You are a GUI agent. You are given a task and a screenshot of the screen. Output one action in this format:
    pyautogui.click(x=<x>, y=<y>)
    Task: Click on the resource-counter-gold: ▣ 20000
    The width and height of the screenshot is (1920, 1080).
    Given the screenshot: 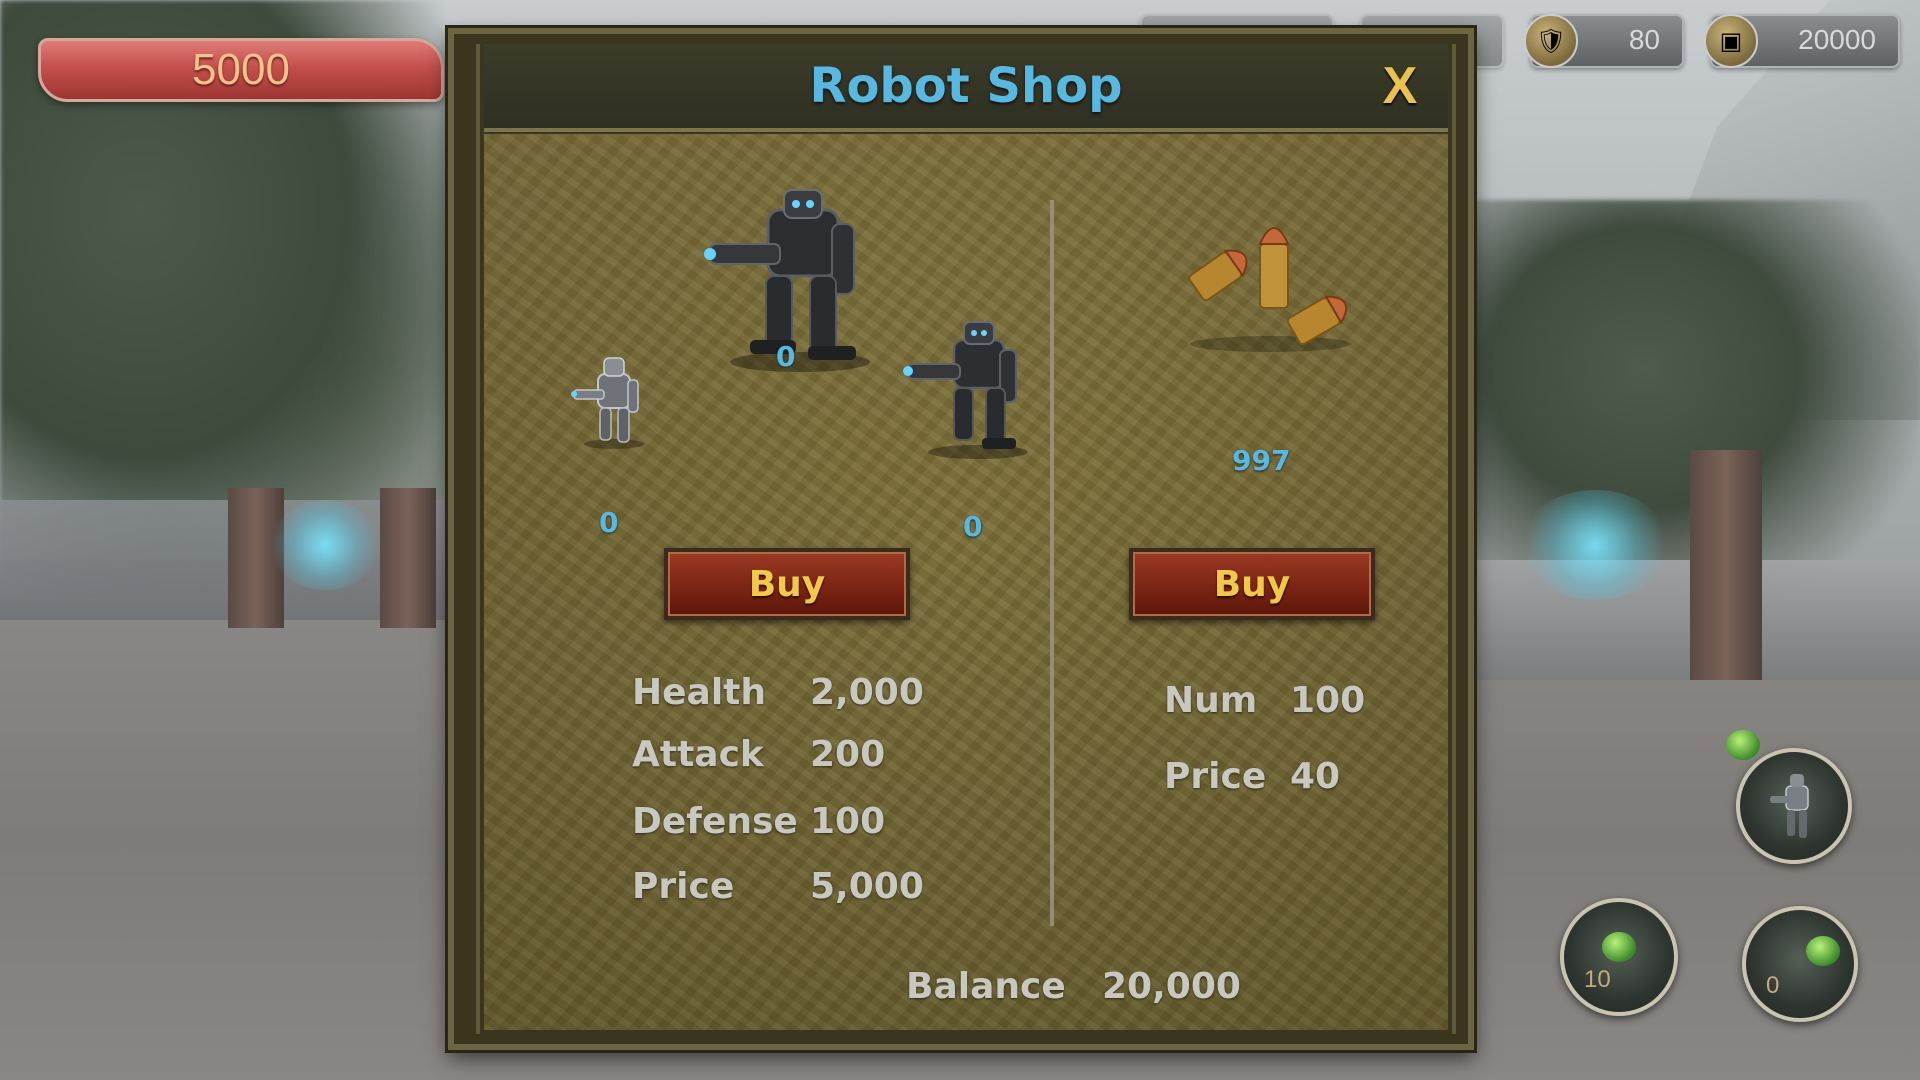 What is the action you would take?
    pyautogui.click(x=1802, y=41)
    